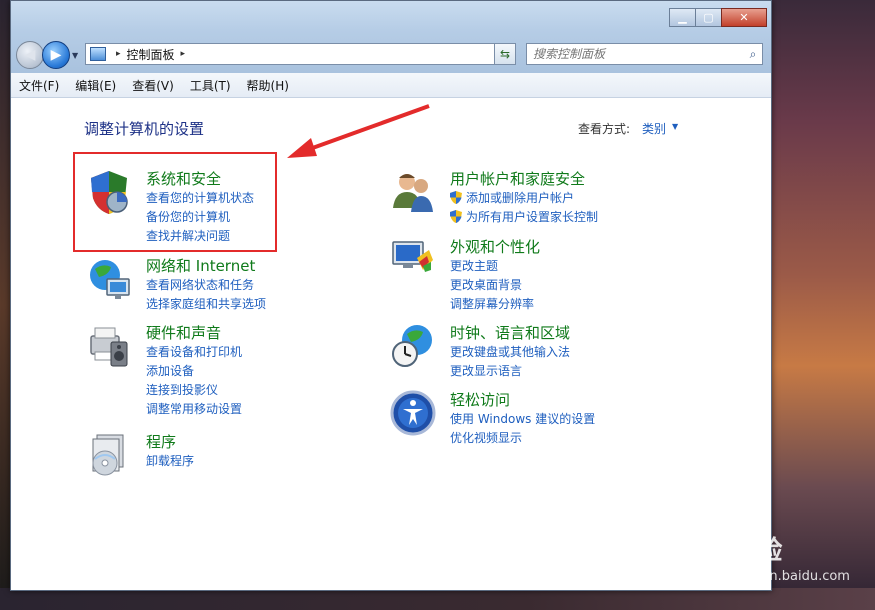 Image resolution: width=875 pixels, height=610 pixels. I want to click on chevron-down-icon: ▼, so click(675, 126).